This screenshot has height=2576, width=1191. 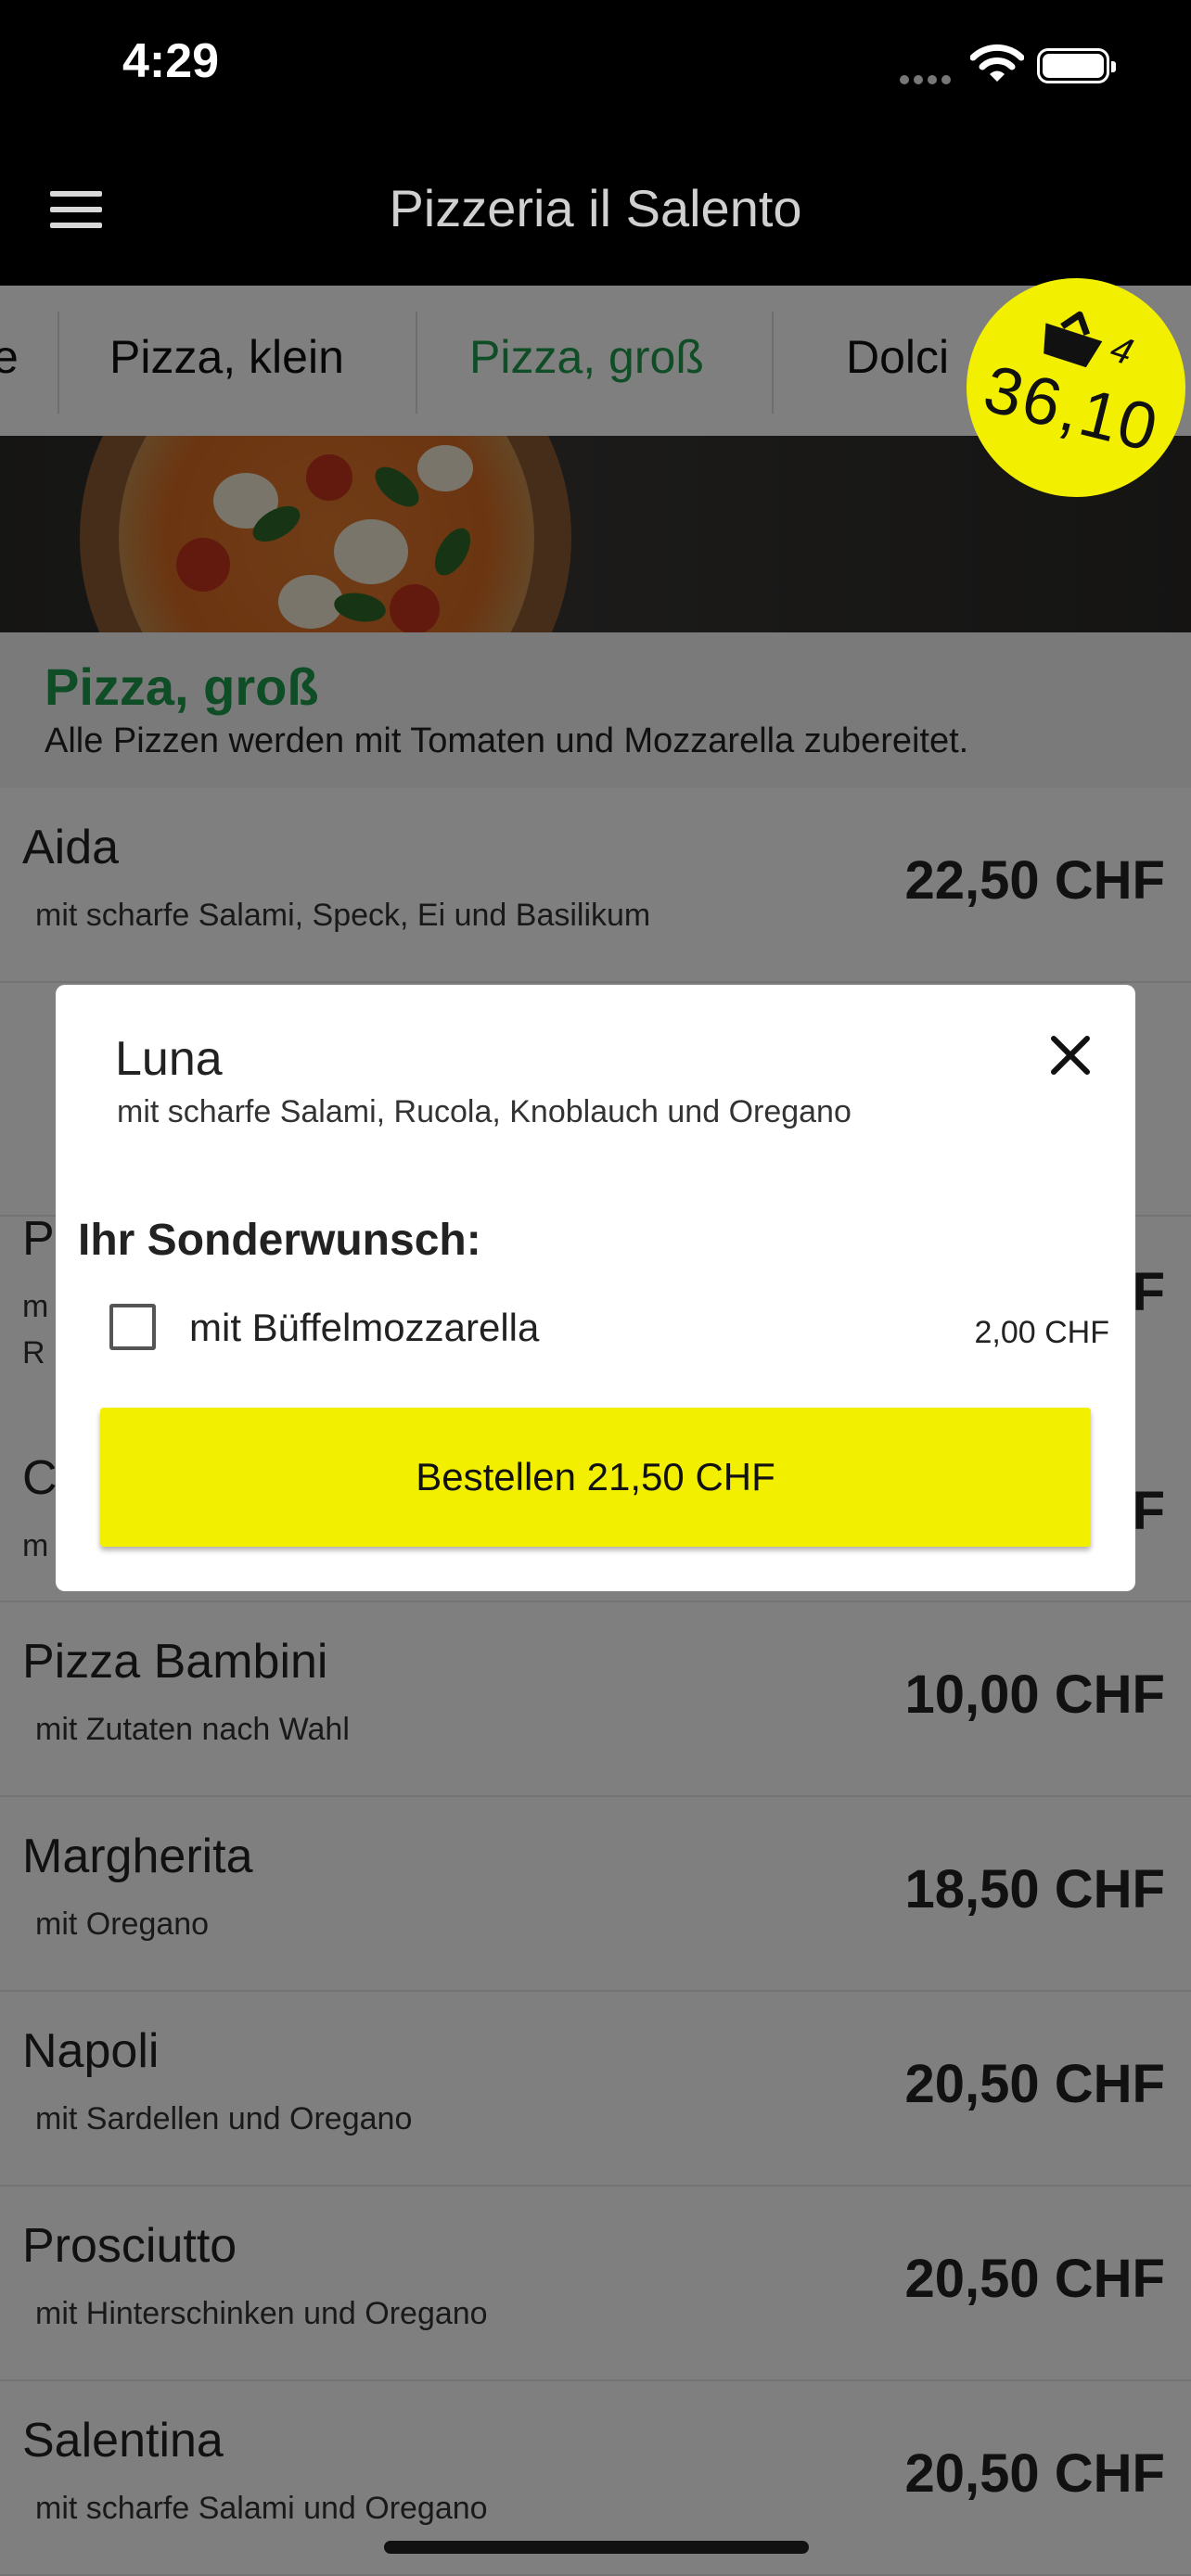 I want to click on app-title: Pizzeria il Salento, so click(x=595, y=208).